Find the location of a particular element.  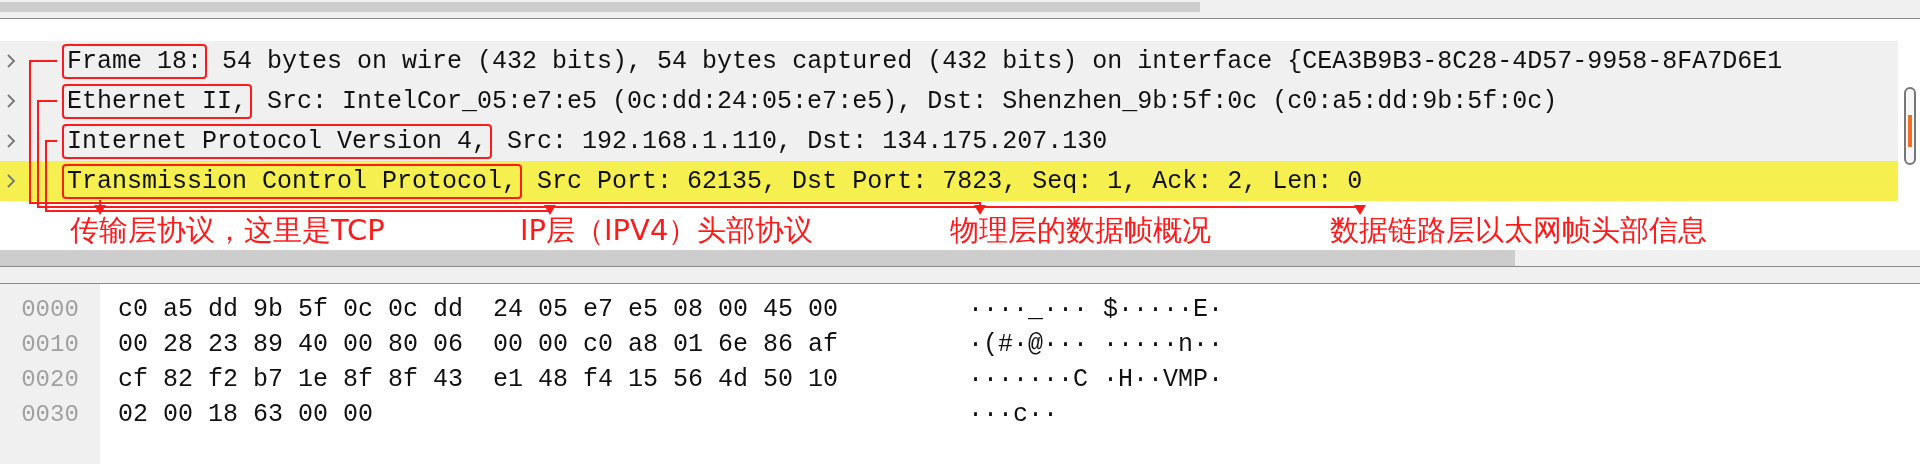

offset-label: 0030 is located at coordinates (50, 415).